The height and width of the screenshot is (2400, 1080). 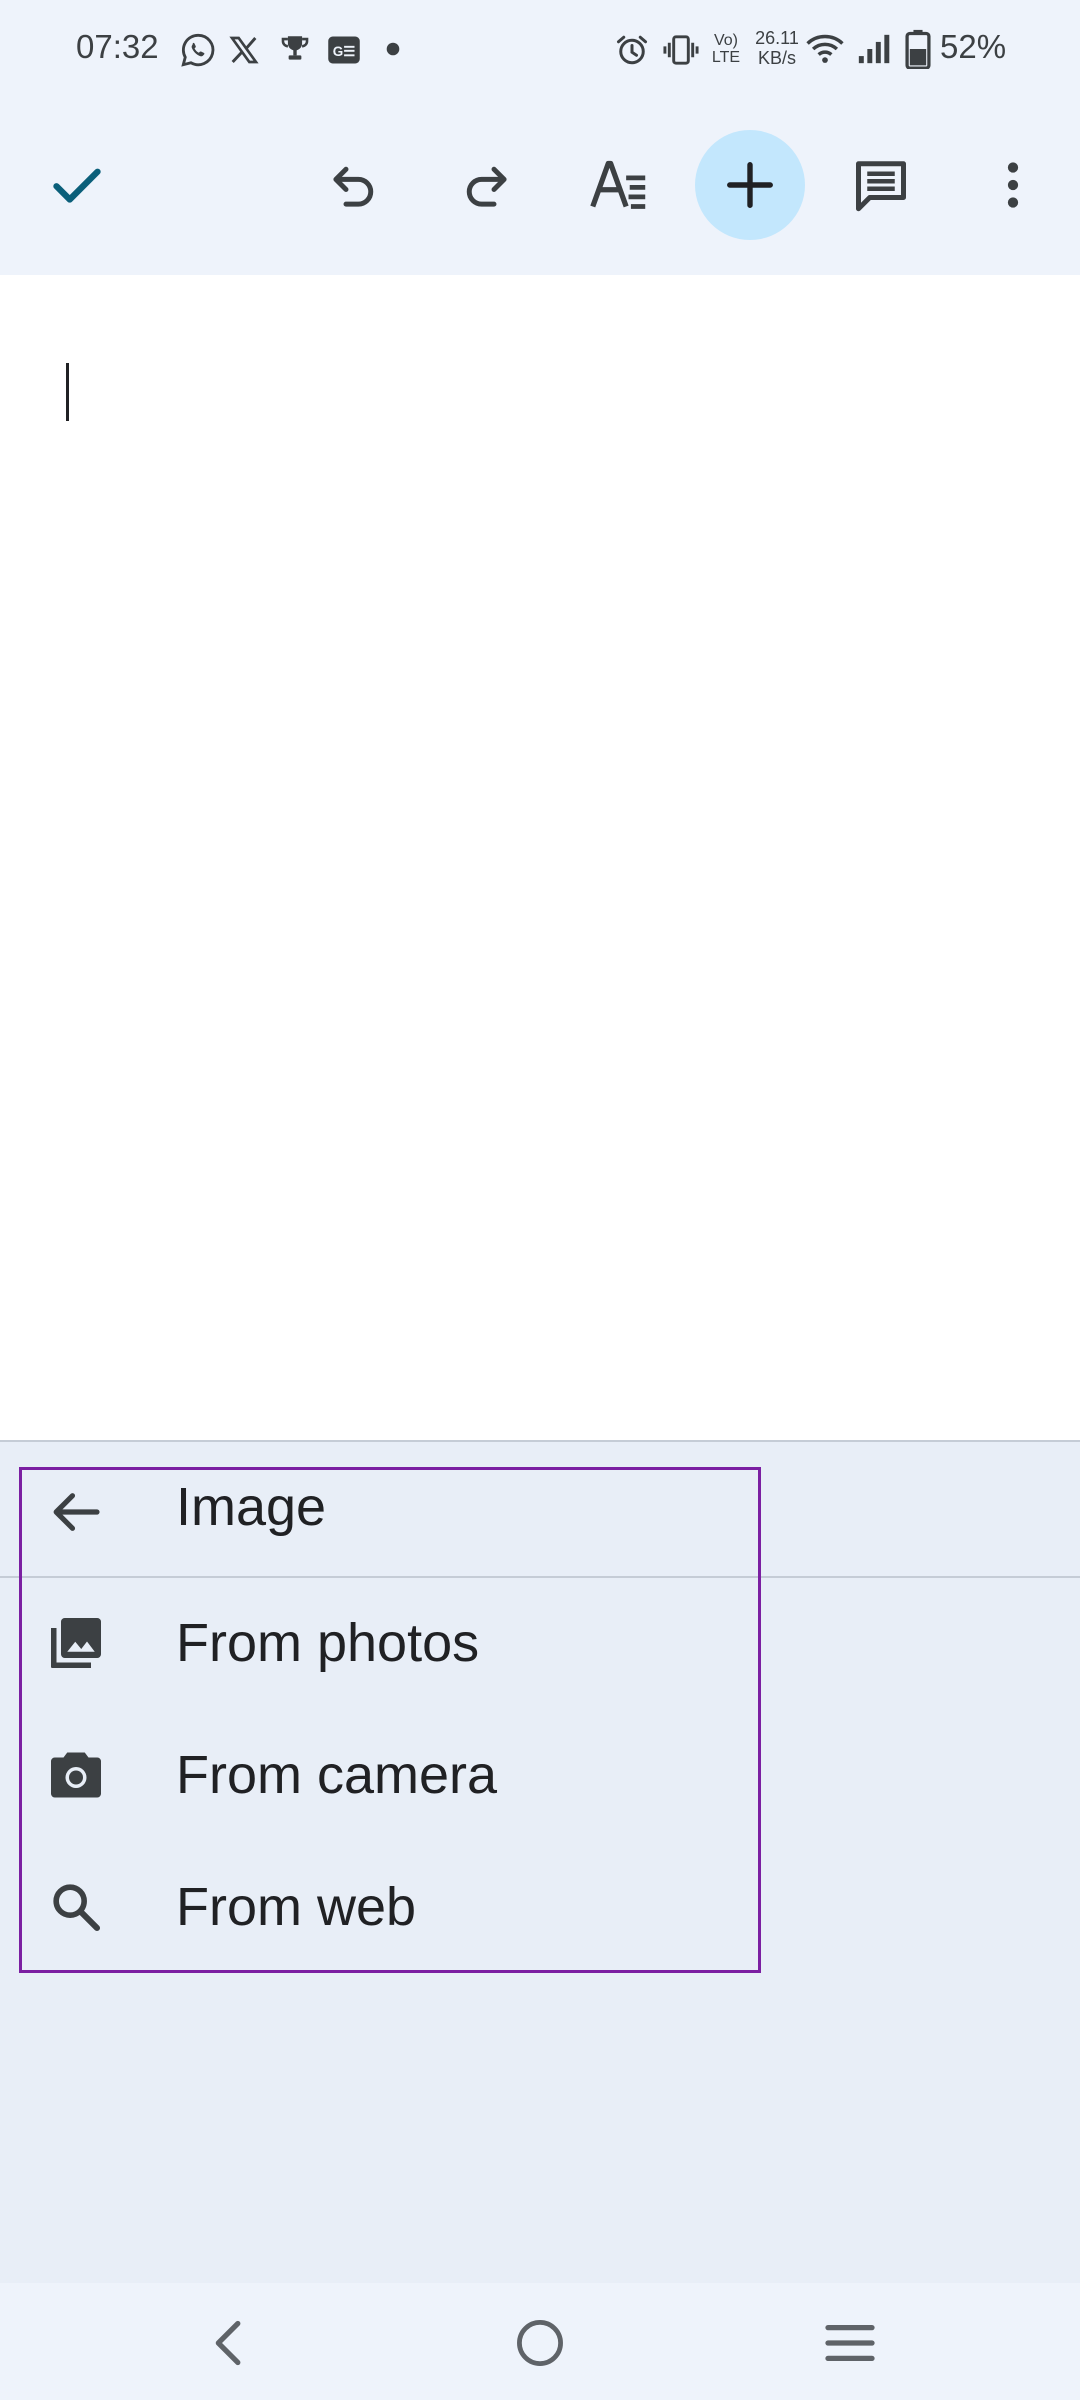 I want to click on nav-home-button, so click(x=540, y=2343).